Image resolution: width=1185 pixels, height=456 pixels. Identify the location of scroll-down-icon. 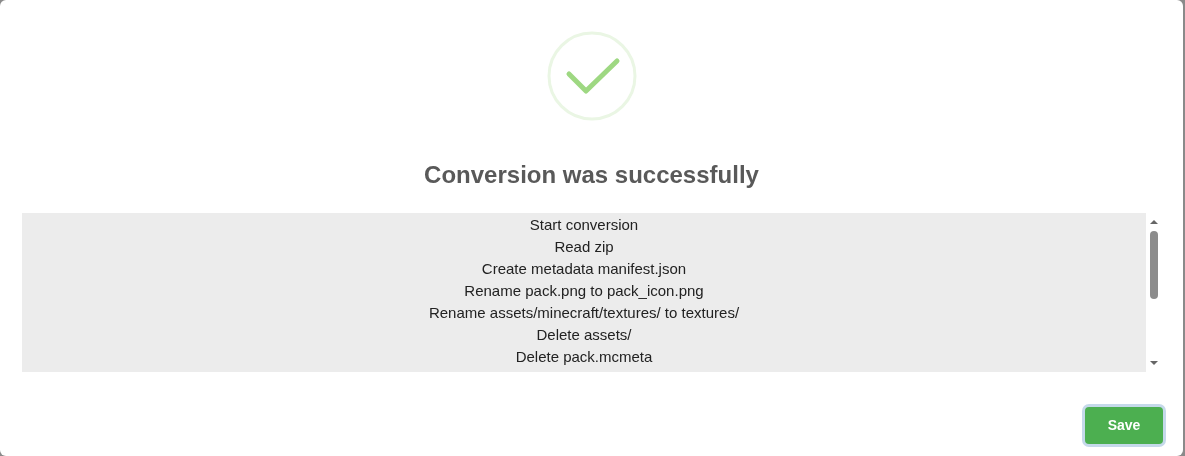
(1154, 363).